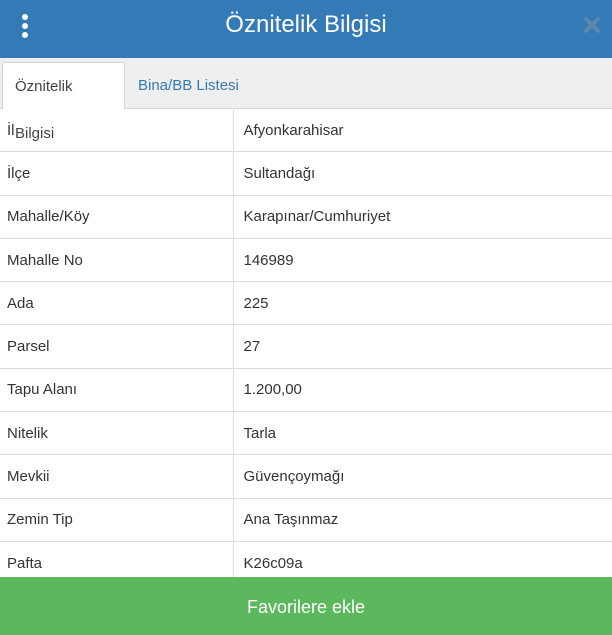  Describe the element at coordinates (422, 390) in the screenshot. I see `attribute-value: 1.200,00` at that location.